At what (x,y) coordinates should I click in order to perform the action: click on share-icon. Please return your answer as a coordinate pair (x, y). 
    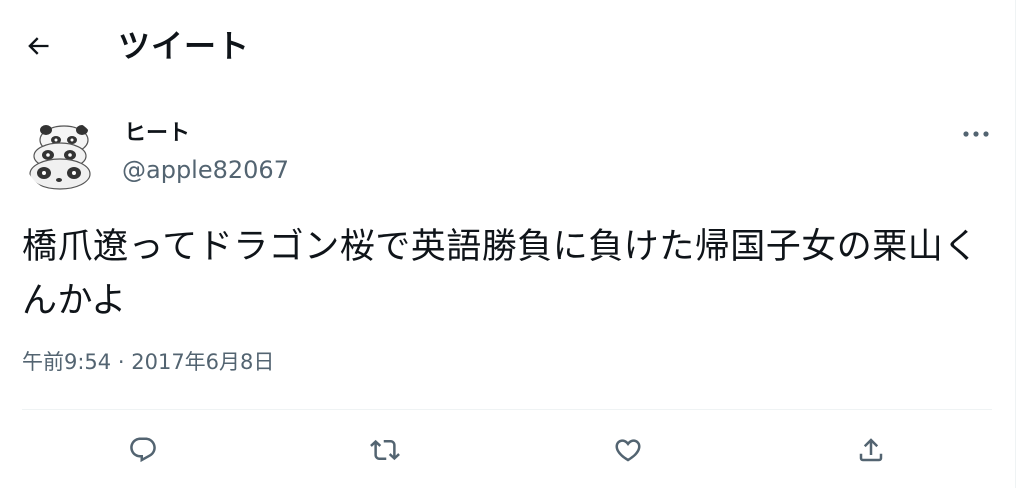
    Looking at the image, I should click on (871, 450).